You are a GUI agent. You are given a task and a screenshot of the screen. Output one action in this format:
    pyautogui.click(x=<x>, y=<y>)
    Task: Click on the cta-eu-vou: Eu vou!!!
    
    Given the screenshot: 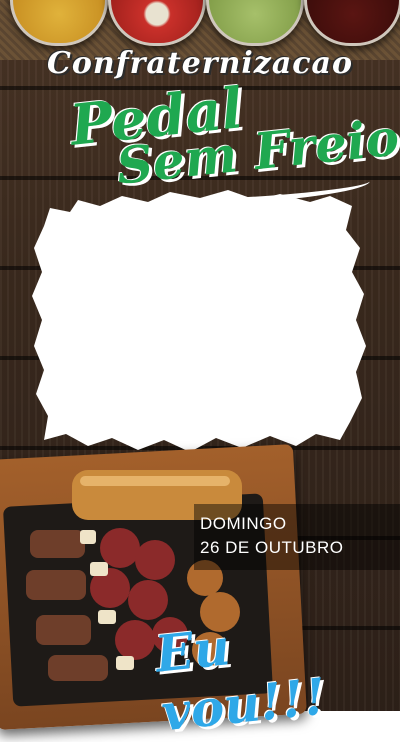 What is the action you would take?
    pyautogui.click(x=240, y=679)
    